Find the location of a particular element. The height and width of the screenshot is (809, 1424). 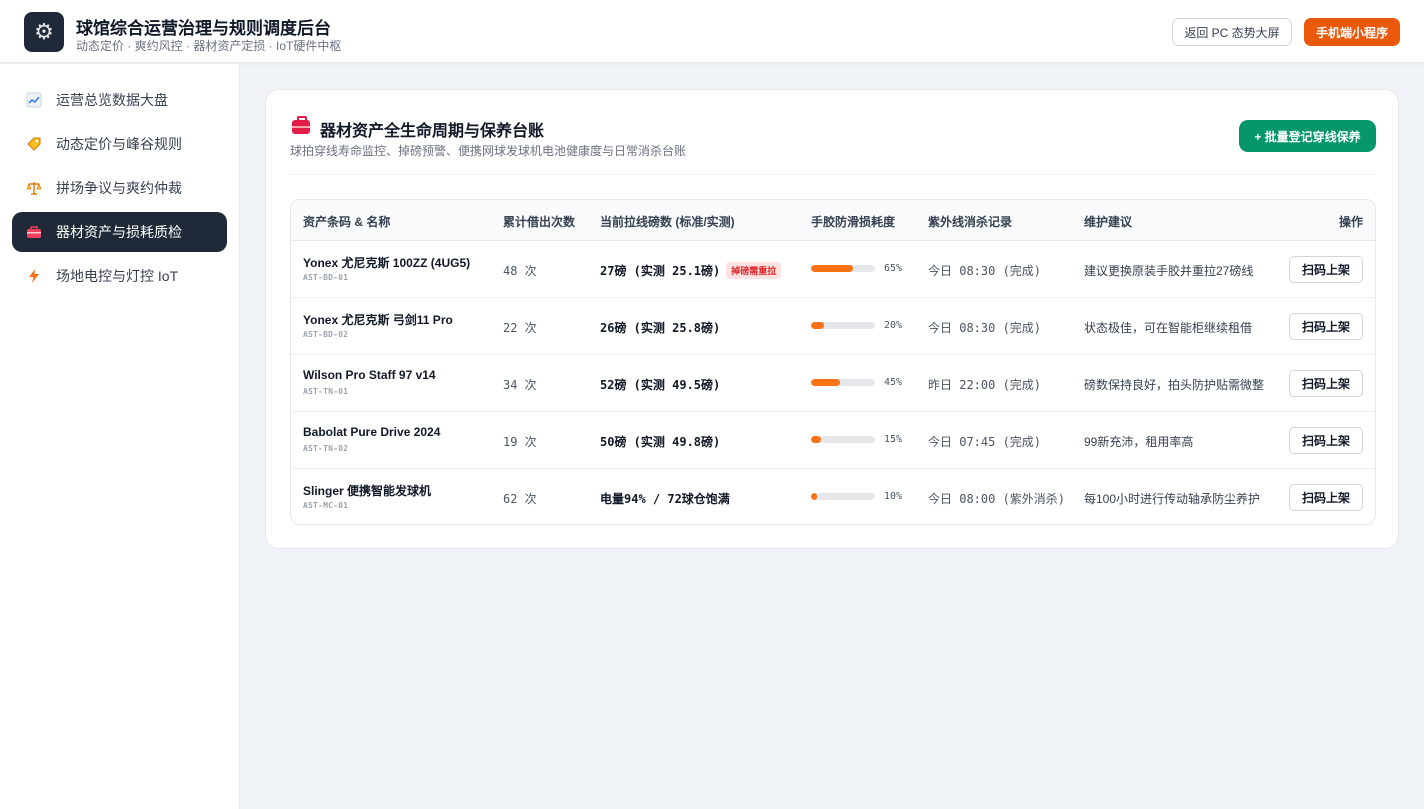

borrow-count: 48 次 is located at coordinates (520, 271).